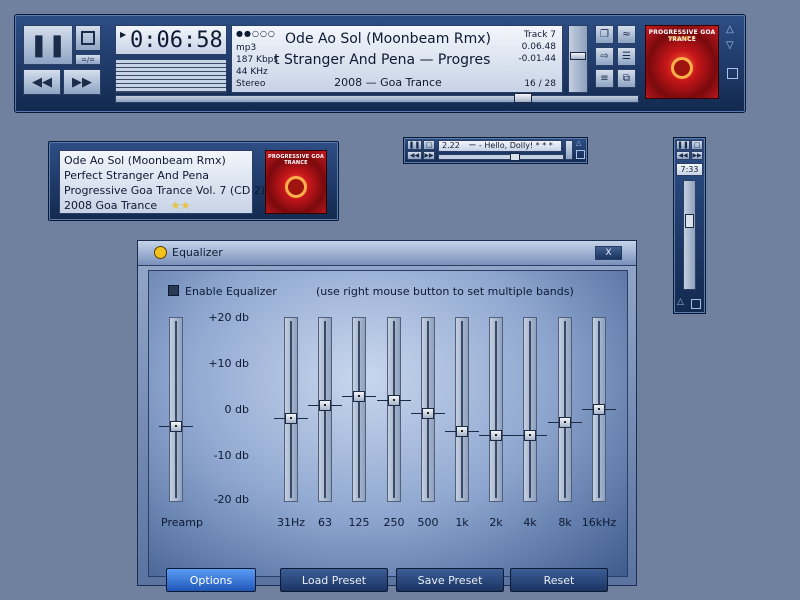 The height and width of the screenshot is (600, 800). What do you see at coordinates (257, 60) in the screenshot?
I see `bitrate-label: 187 Kbps` at bounding box center [257, 60].